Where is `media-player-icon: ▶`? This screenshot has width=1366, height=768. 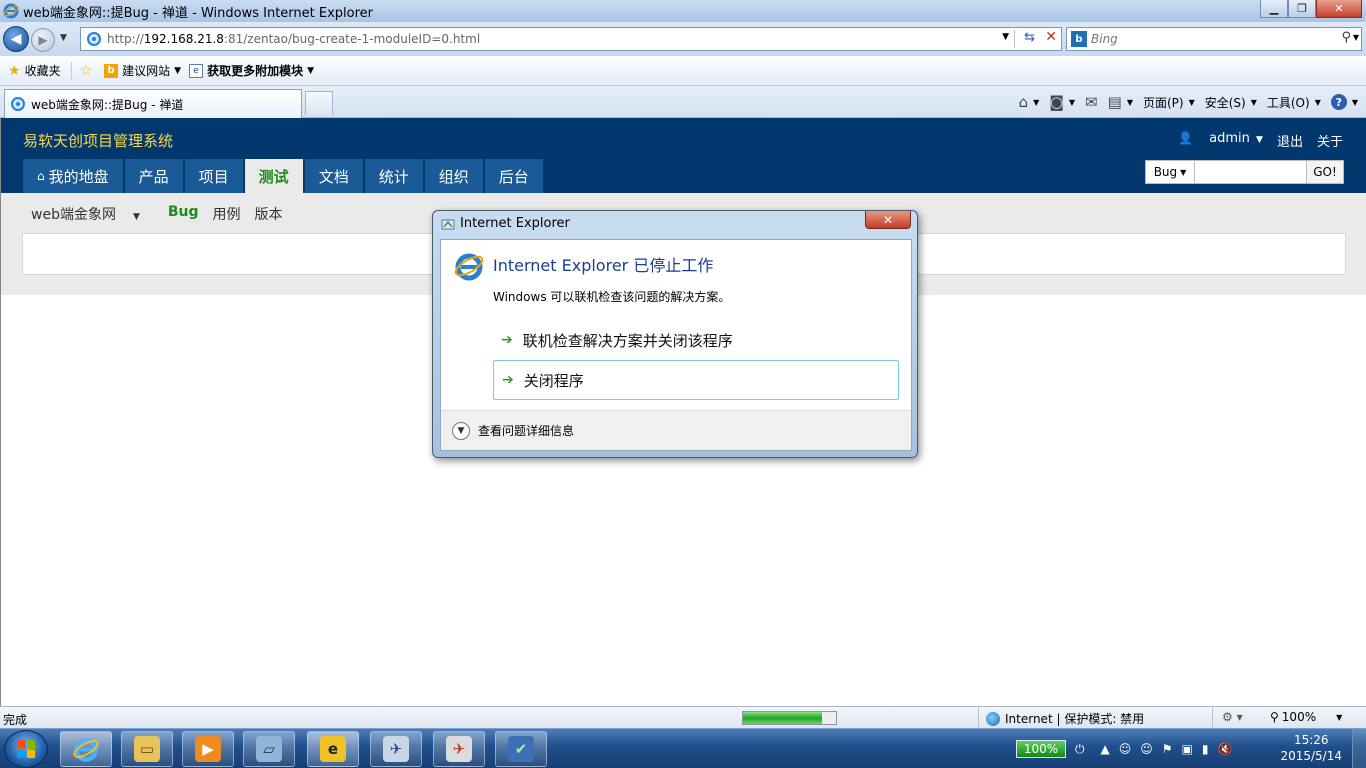
media-player-icon: ▶ is located at coordinates (208, 749).